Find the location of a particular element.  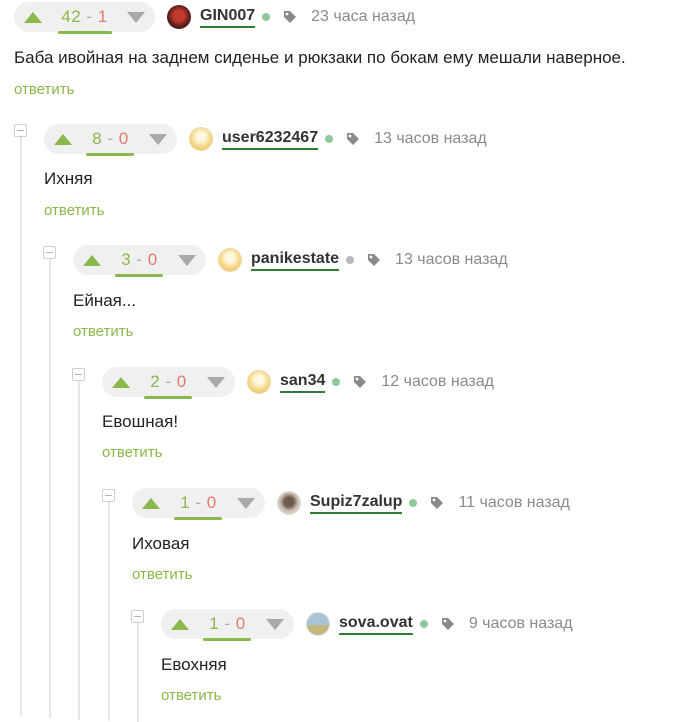

timestamp: 12 часов назад is located at coordinates (437, 381).